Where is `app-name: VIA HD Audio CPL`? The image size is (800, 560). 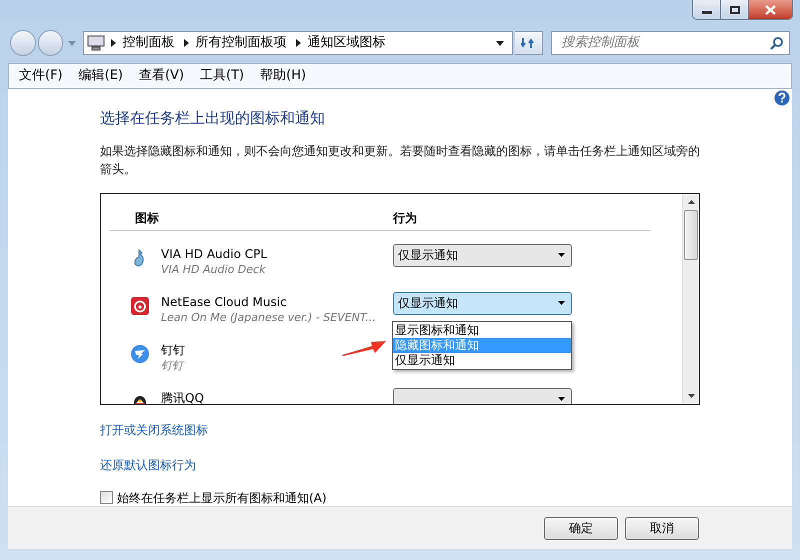
app-name: VIA HD Audio CPL is located at coordinates (214, 254).